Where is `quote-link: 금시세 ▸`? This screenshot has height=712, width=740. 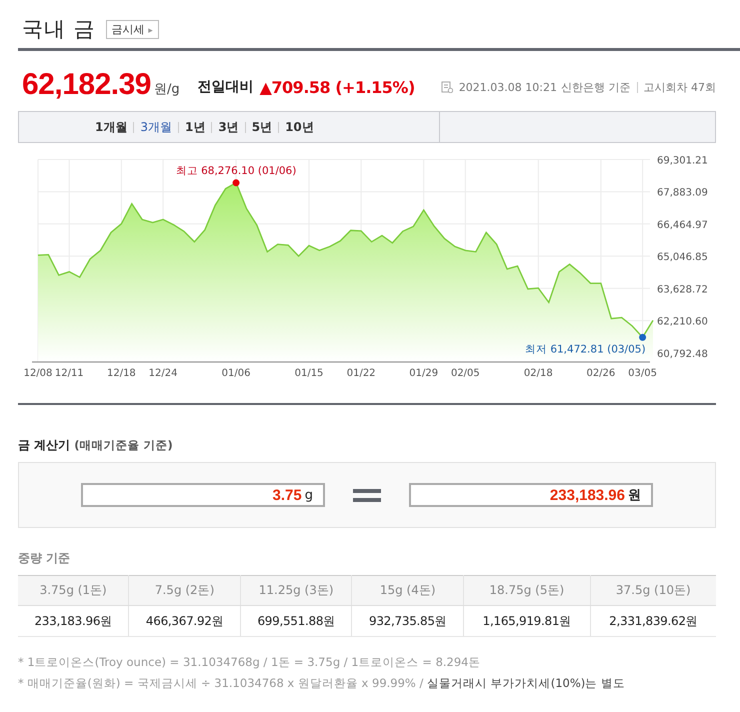 quote-link: 금시세 ▸ is located at coordinates (132, 29).